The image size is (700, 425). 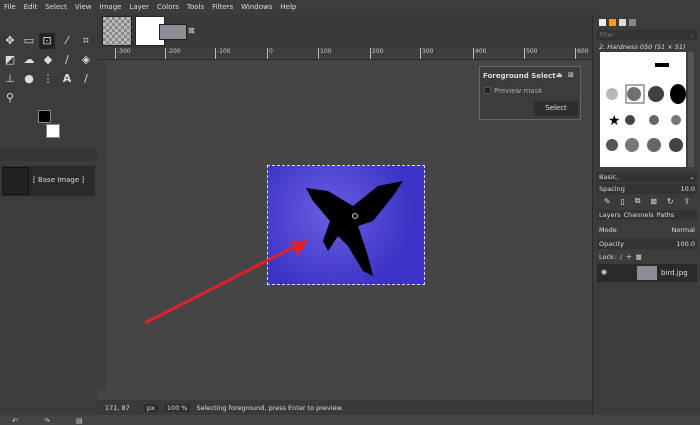 I want to click on image-list-item: [ Base Image ], so click(x=48, y=181).